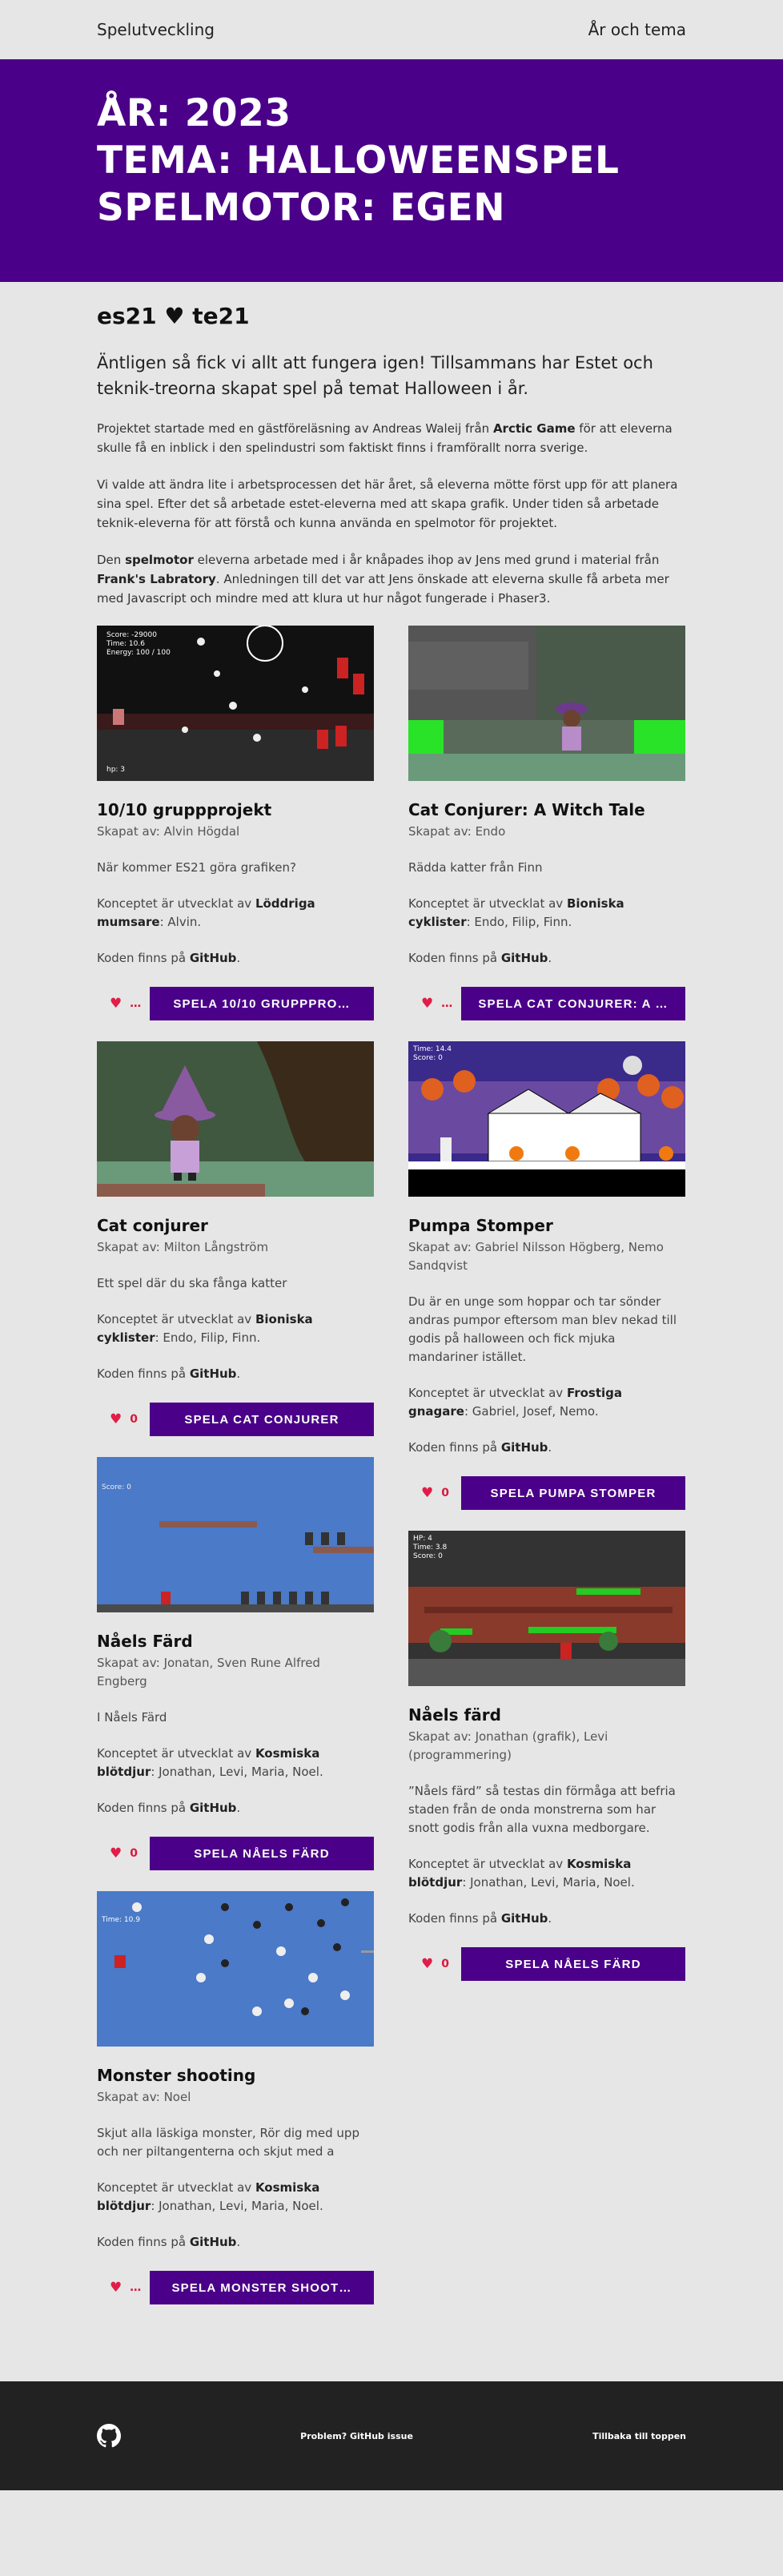  What do you see at coordinates (546, 1608) in the screenshot?
I see `game-thumbnail: HP: 4 Time: 3.8 Score: 0` at bounding box center [546, 1608].